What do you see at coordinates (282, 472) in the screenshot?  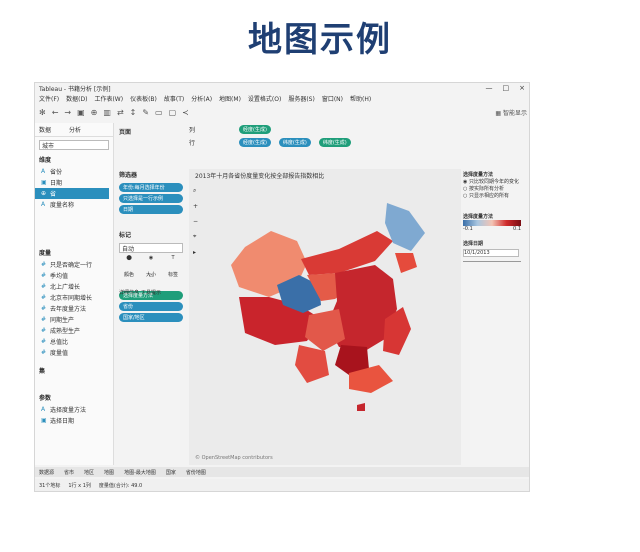 I see `sheet-tabs: 数据源 省市 地区 地图 地图-最大地图 国家 省份地图` at bounding box center [282, 472].